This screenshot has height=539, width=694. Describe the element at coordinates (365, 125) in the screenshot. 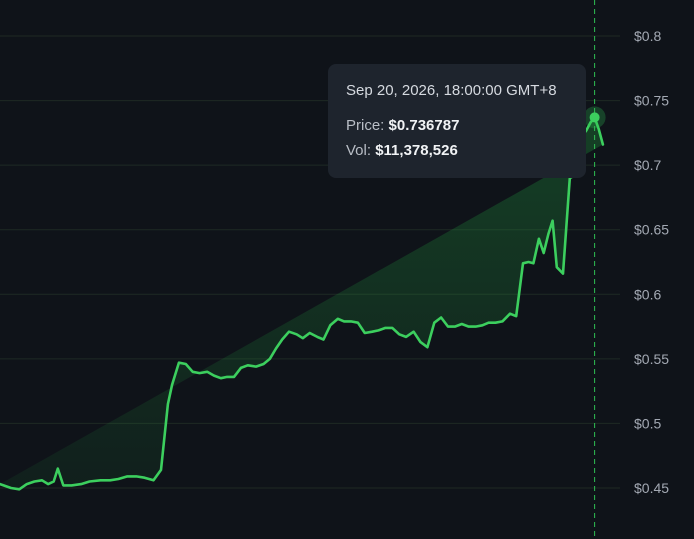

I see `tooltip-price-label: Price:` at that location.